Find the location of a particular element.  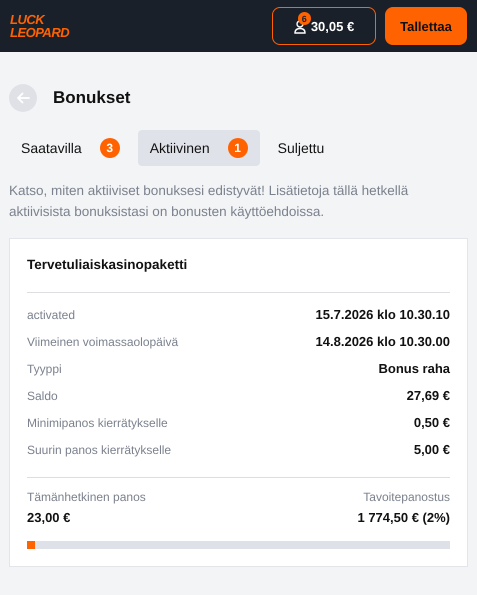

deposit-button: Tallettaa is located at coordinates (426, 26).